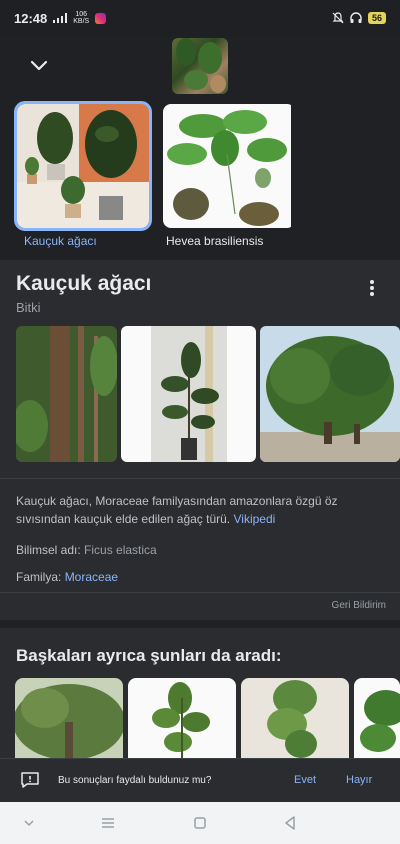 Image resolution: width=400 pixels, height=844 pixels. I want to click on match-tile-rubber-tree, so click(83, 166).